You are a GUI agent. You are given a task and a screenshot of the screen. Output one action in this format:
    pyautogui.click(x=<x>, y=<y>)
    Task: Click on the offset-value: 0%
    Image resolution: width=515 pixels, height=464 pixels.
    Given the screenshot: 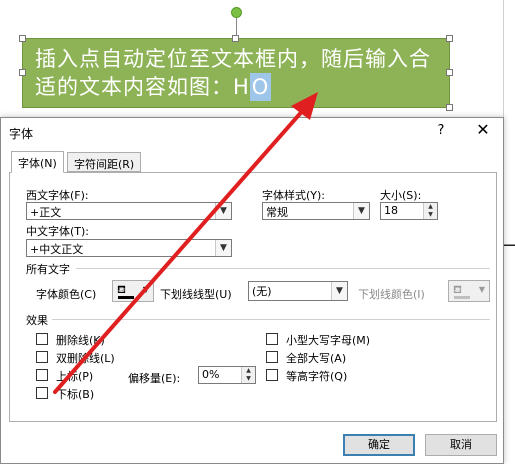 What is the action you would take?
    pyautogui.click(x=211, y=374)
    